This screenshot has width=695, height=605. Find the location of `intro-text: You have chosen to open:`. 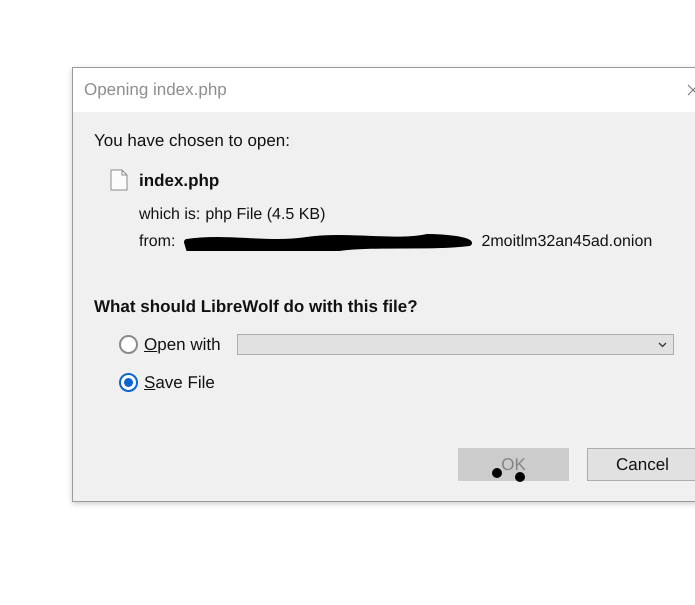

intro-text: You have chosen to open: is located at coordinates (192, 141).